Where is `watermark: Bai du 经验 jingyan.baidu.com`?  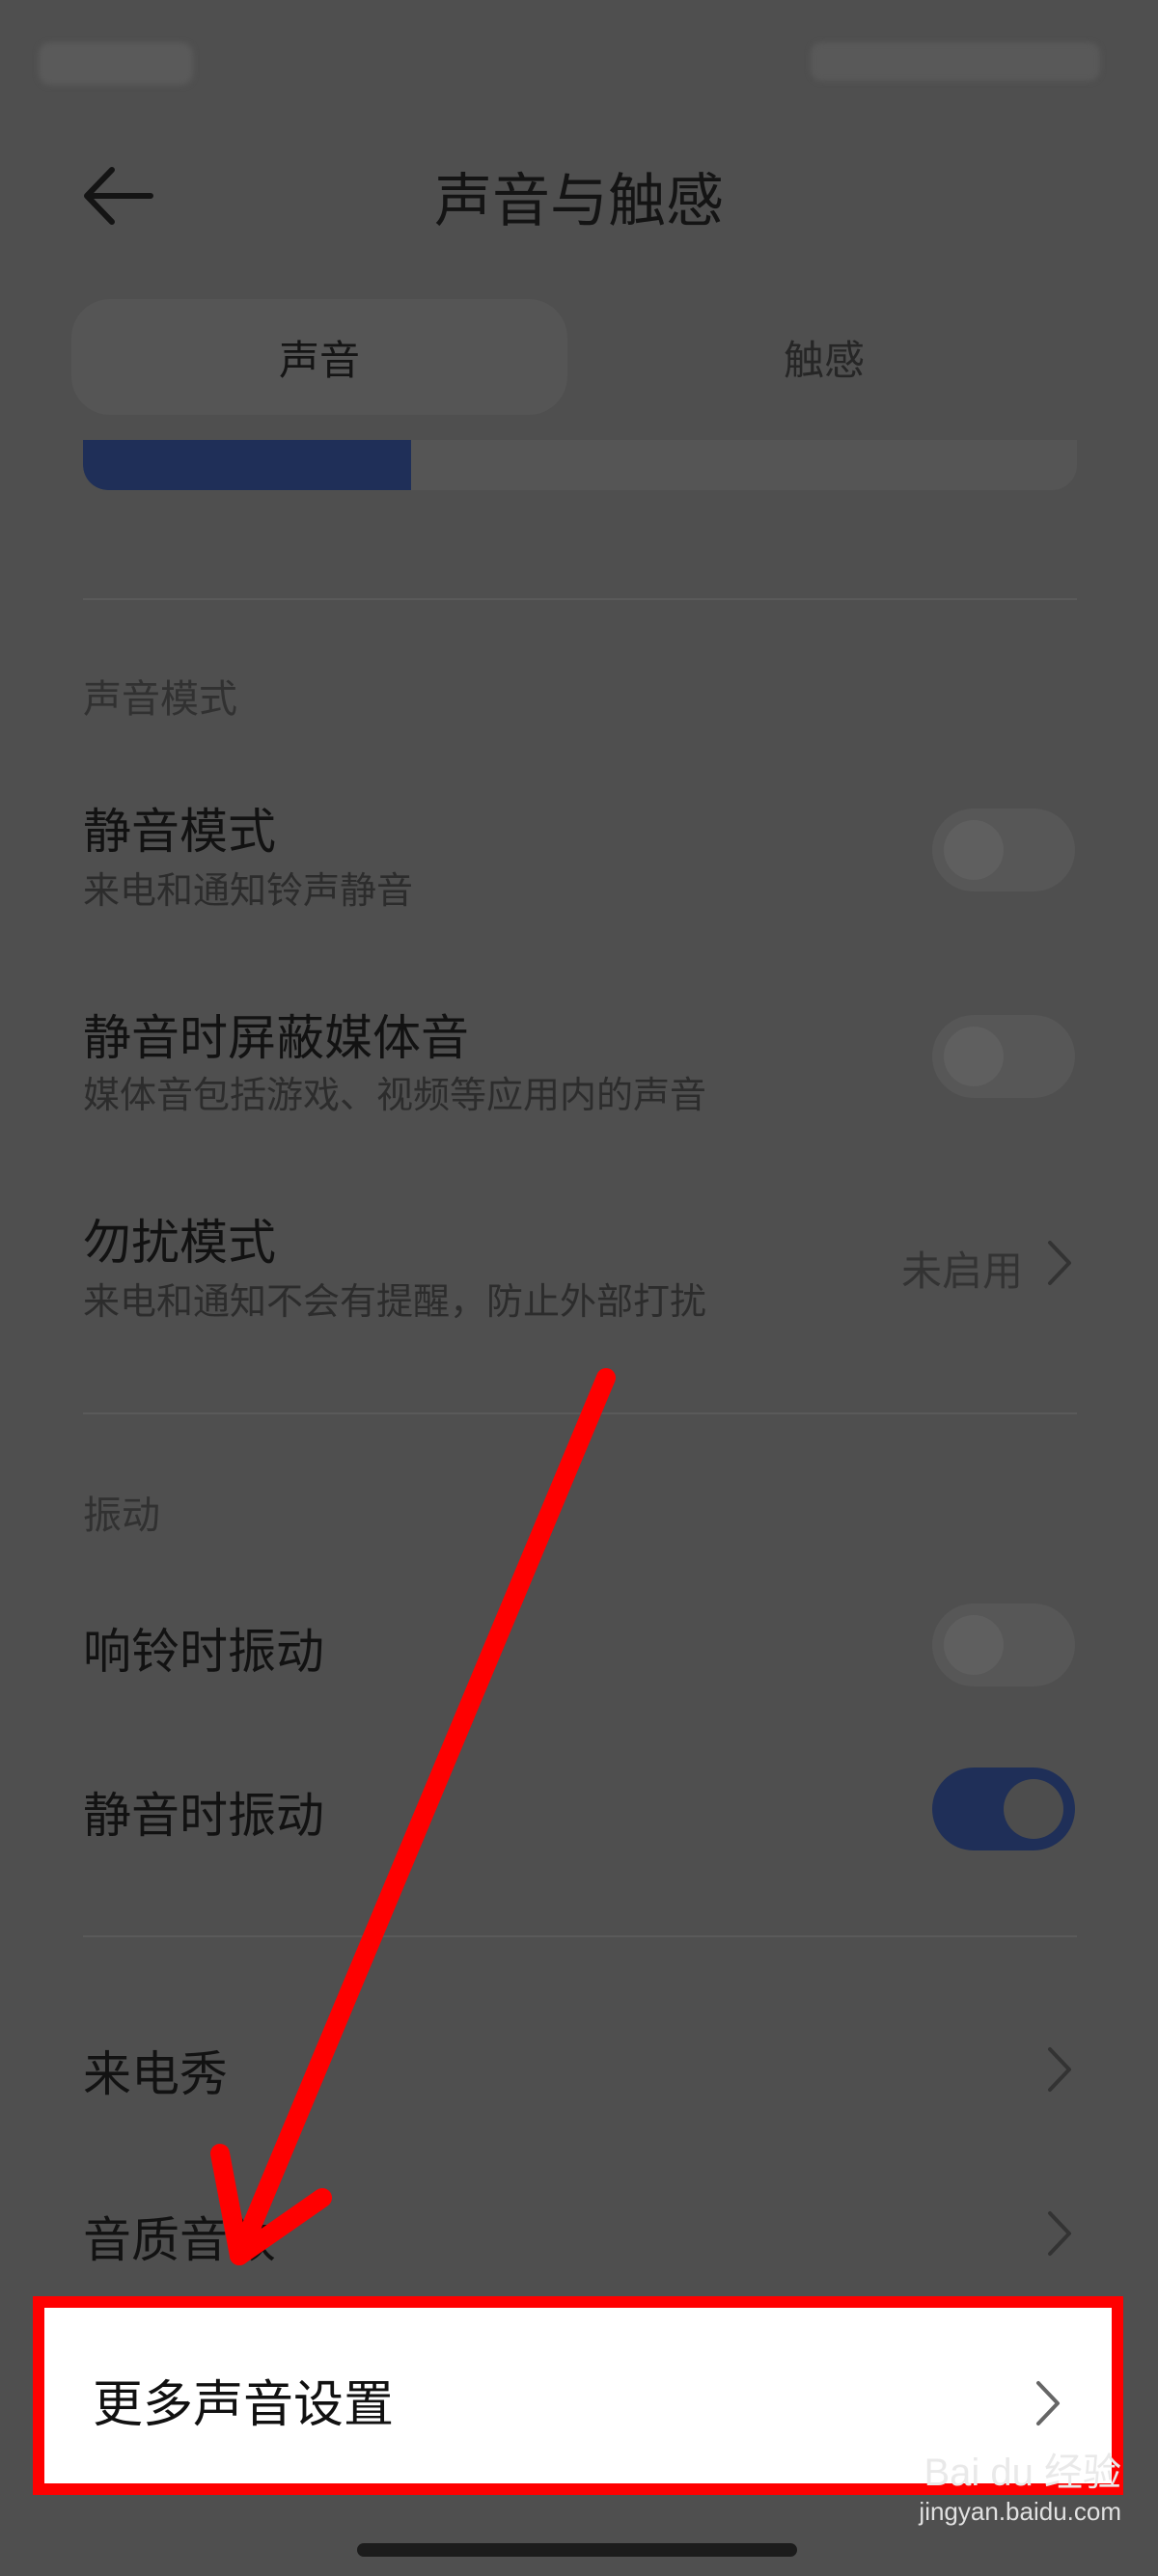 watermark: Bai du 经验 jingyan.baidu.com is located at coordinates (1020, 2484).